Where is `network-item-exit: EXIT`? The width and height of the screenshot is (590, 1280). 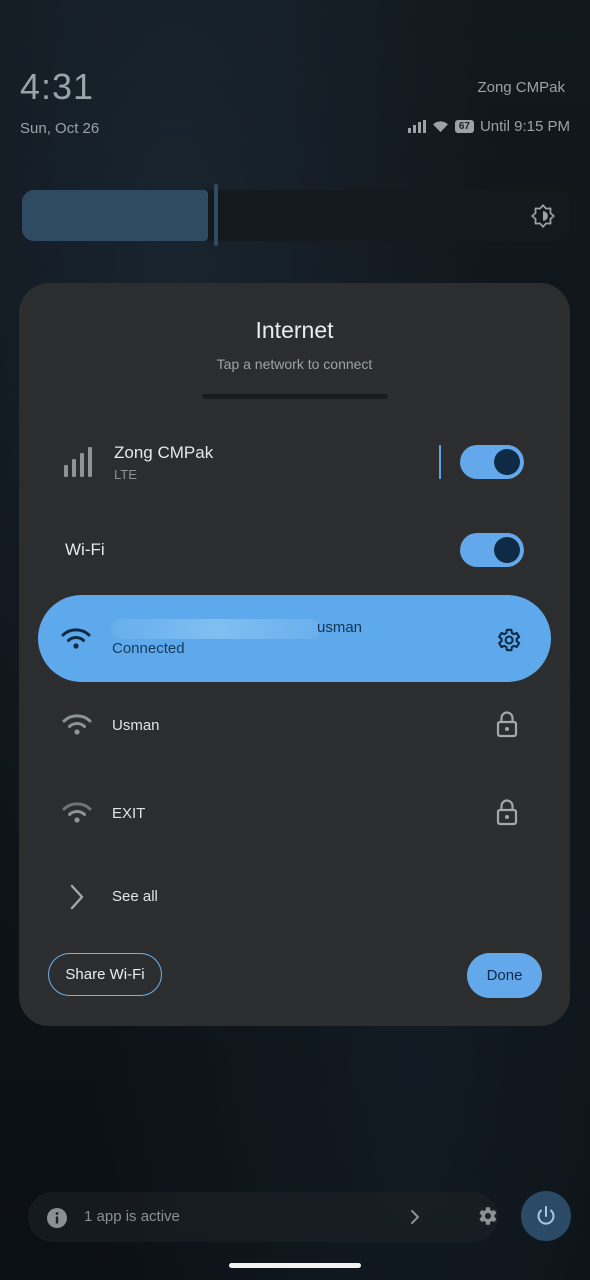
network-item-exit: EXIT is located at coordinates (294, 813).